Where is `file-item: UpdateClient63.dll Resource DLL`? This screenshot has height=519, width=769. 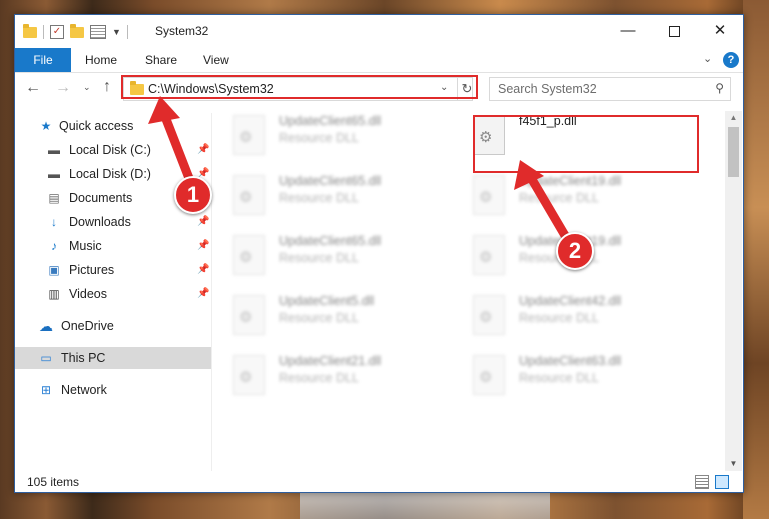 file-item: UpdateClient63.dll Resource DLL is located at coordinates (583, 375).